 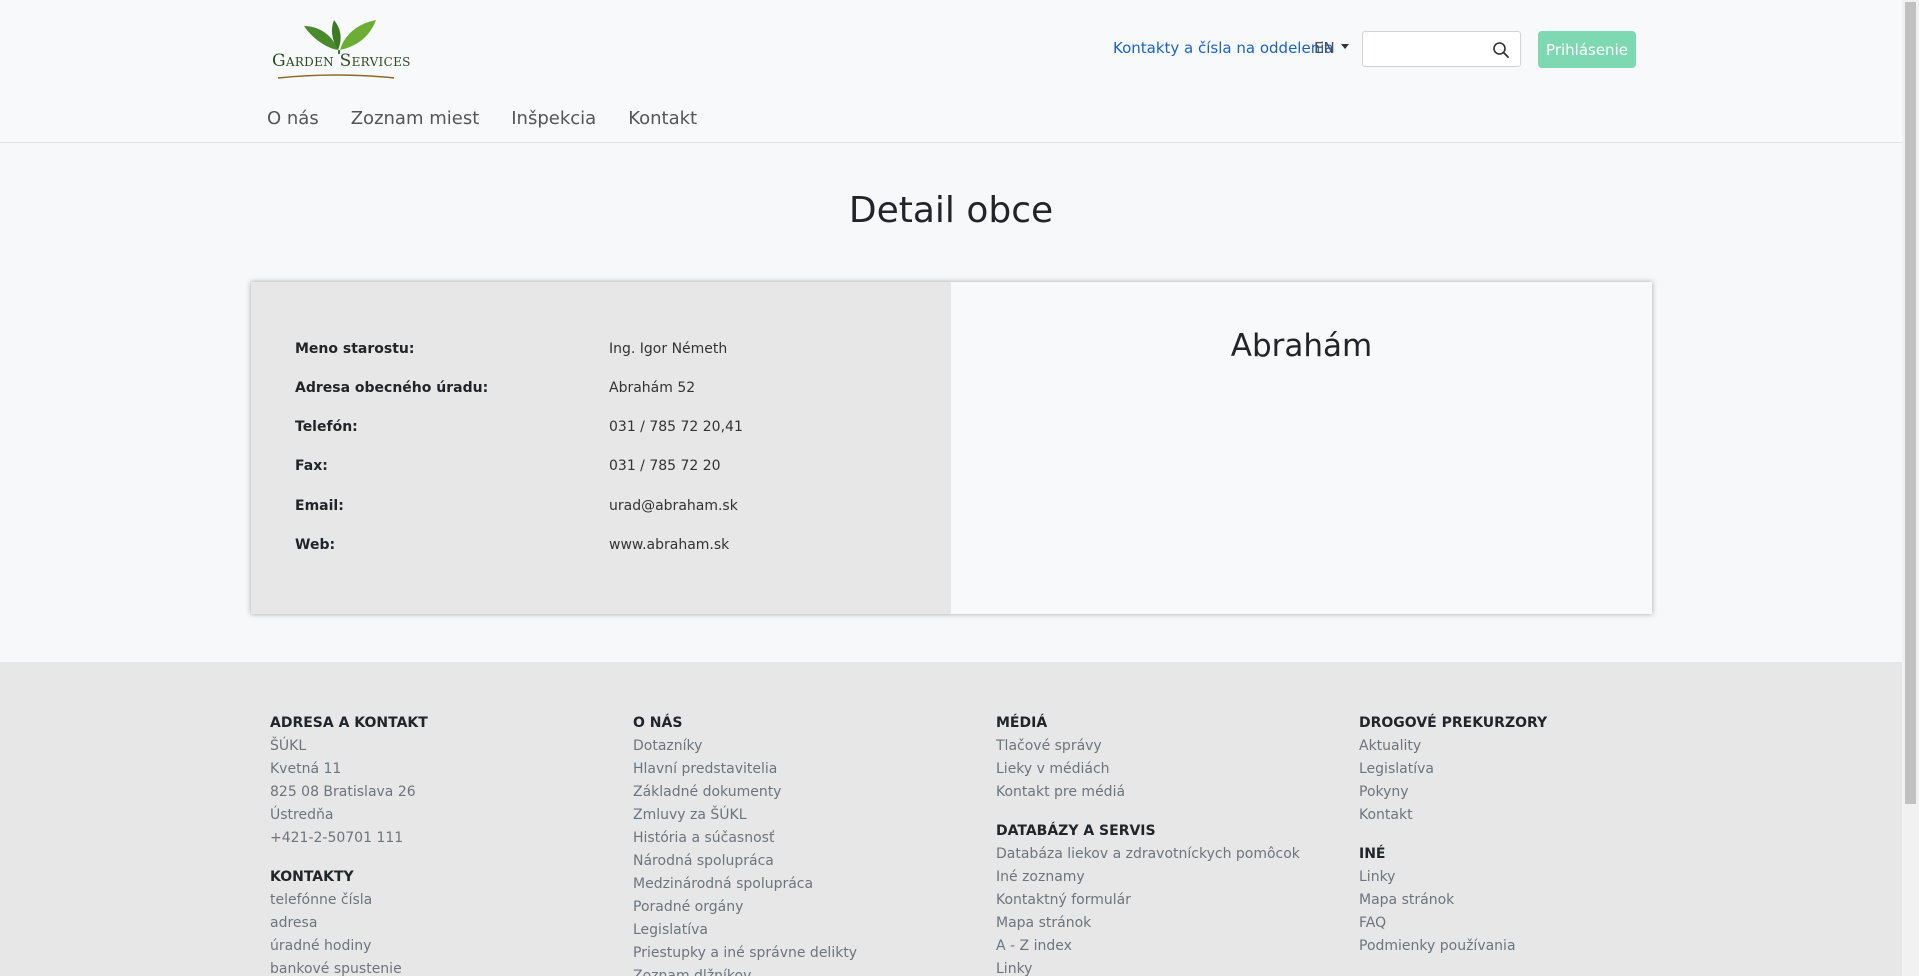 I want to click on footer-text: ŠÚKL, so click(x=288, y=746).